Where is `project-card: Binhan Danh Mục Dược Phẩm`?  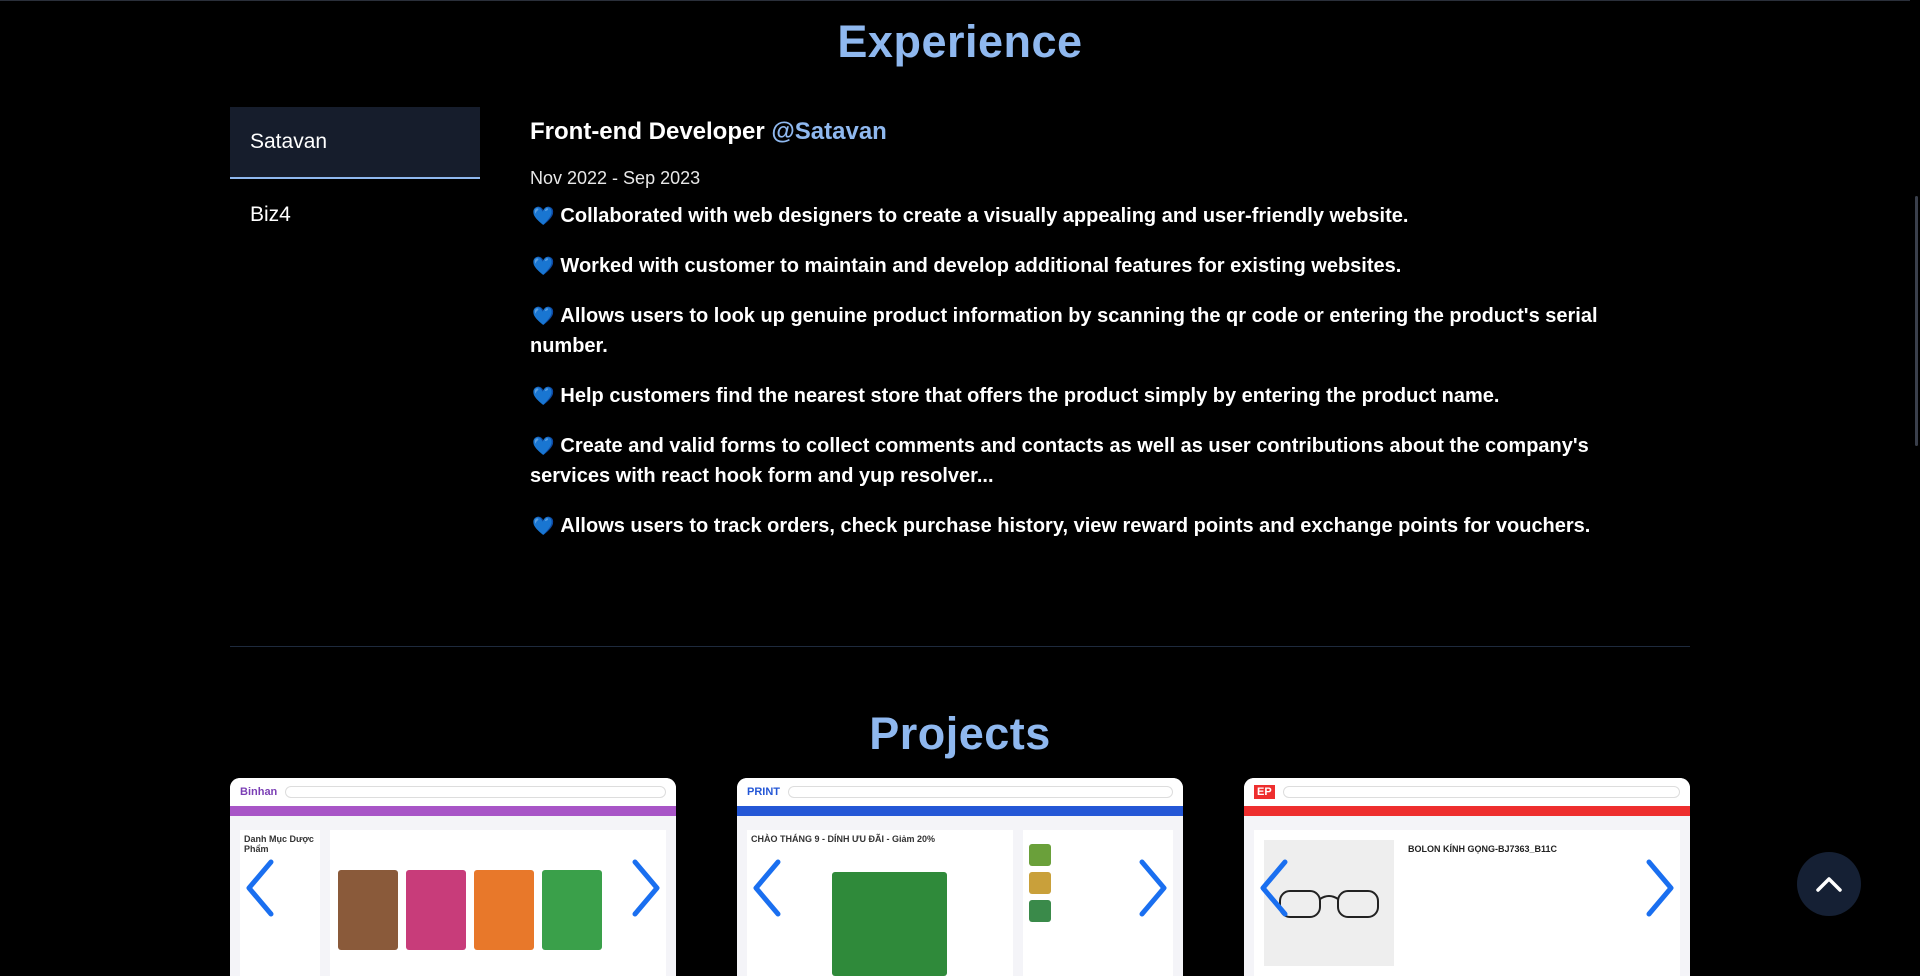 project-card: Binhan Danh Mục Dược Phẩm is located at coordinates (453, 877).